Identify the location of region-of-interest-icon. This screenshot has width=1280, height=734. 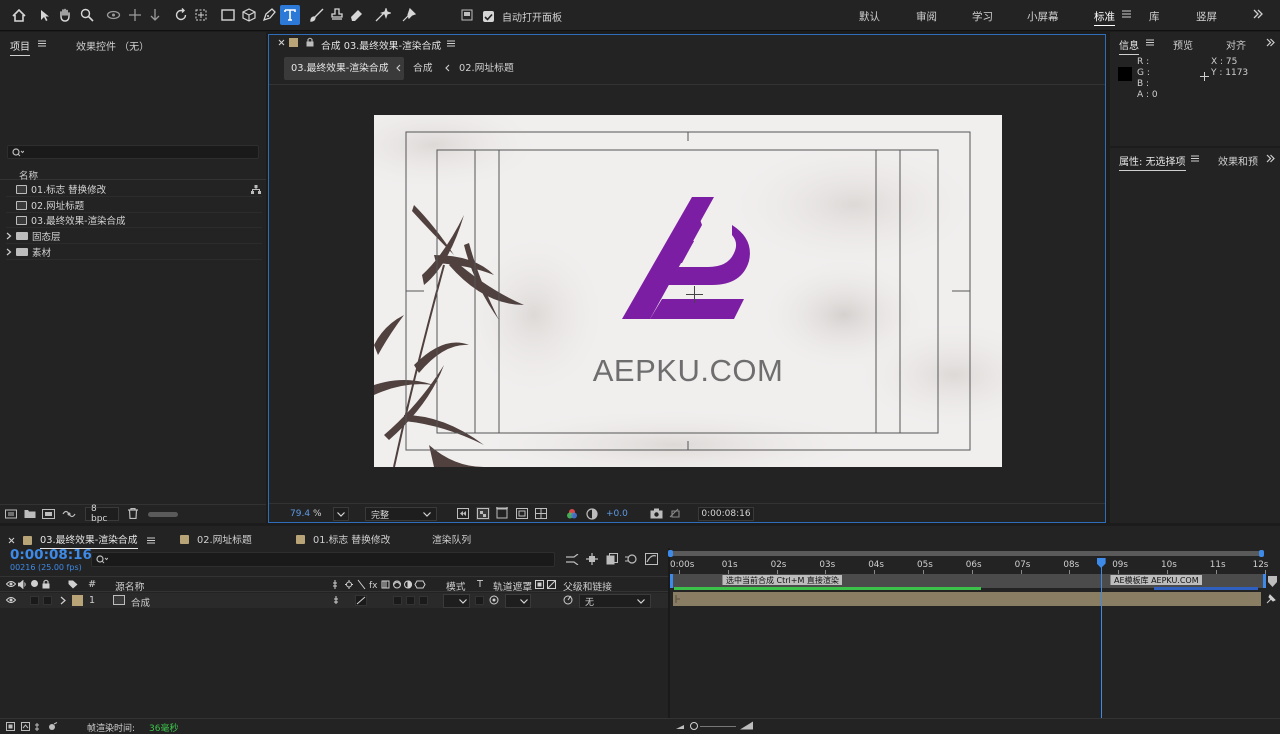
(522, 513).